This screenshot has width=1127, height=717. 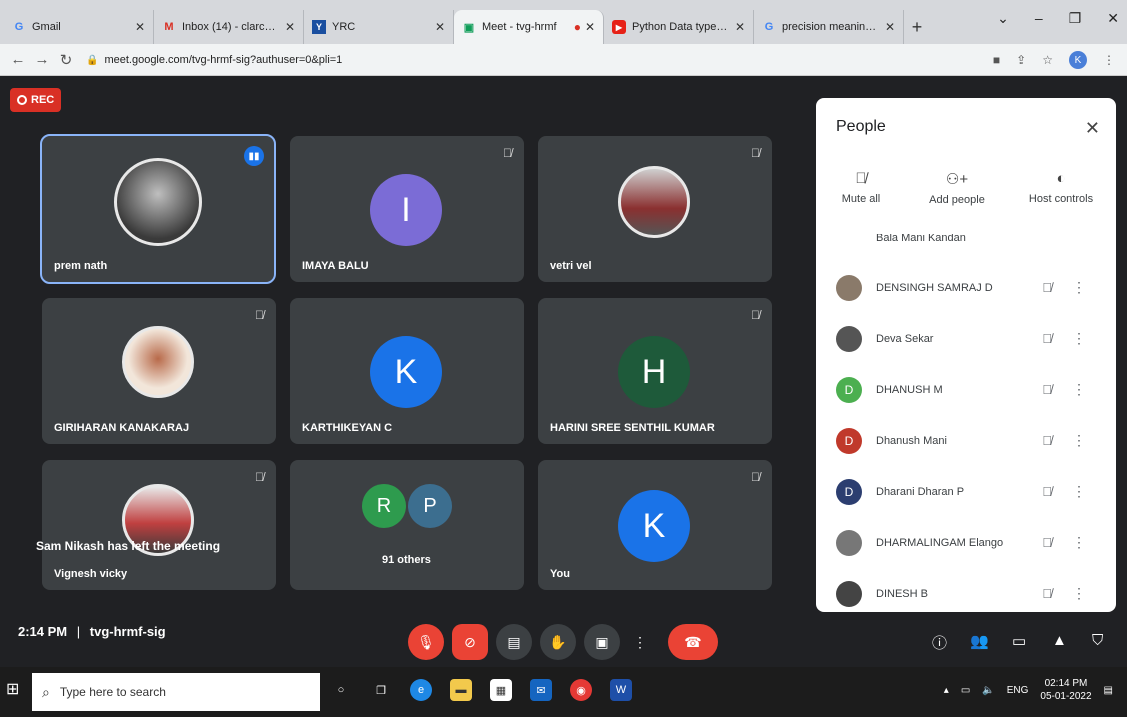 What do you see at coordinates (829, 27) in the screenshot?
I see `tab-precision: G precision meaning in ✕` at bounding box center [829, 27].